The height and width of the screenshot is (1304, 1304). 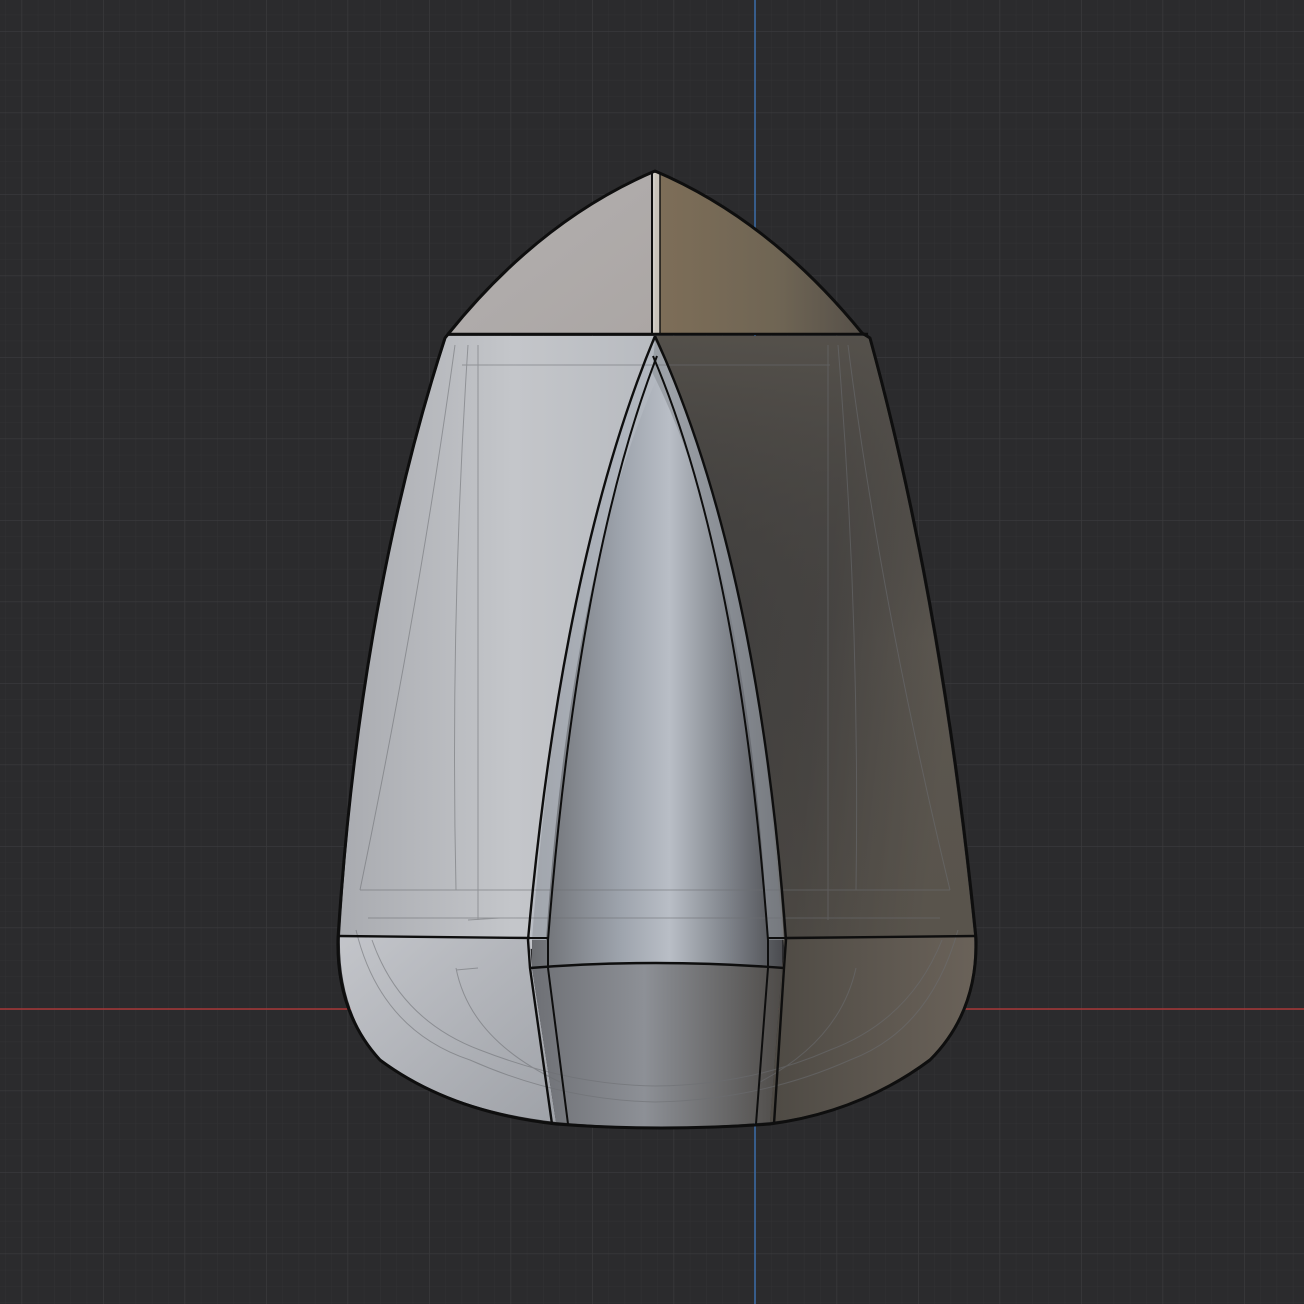 What do you see at coordinates (656, 253) in the screenshot?
I see `mesh-cap-ridge` at bounding box center [656, 253].